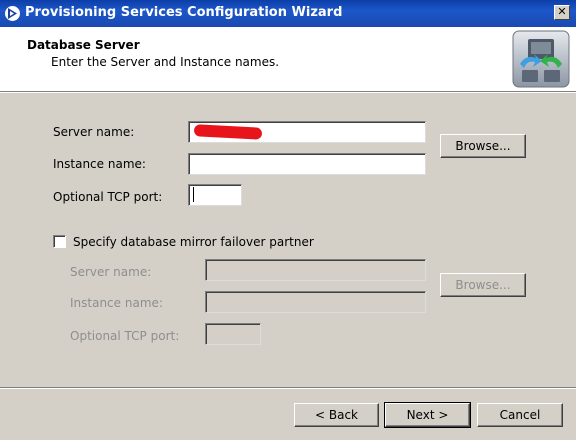 The width and height of the screenshot is (576, 440). I want to click on close-button: ✕, so click(562, 12).